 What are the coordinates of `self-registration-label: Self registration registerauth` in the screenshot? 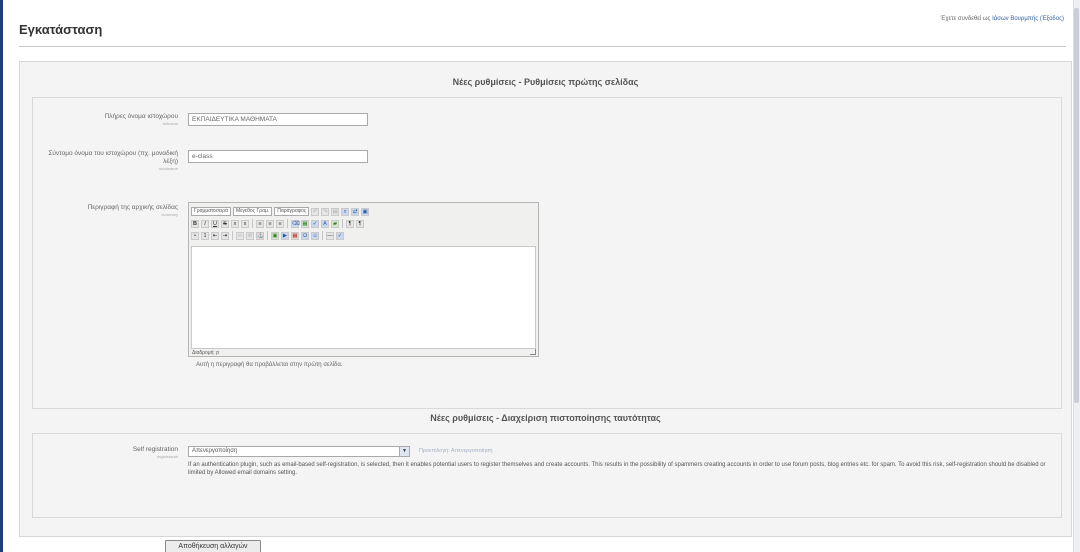 It's located at (108, 452).